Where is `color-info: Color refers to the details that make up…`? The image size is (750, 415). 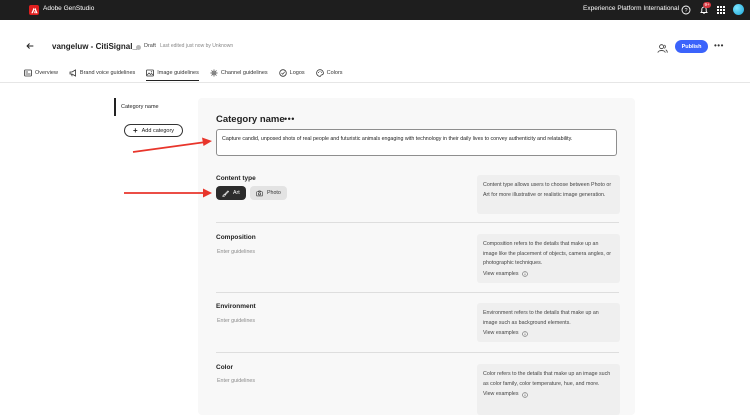
color-info: Color refers to the details that make up… is located at coordinates (548, 389).